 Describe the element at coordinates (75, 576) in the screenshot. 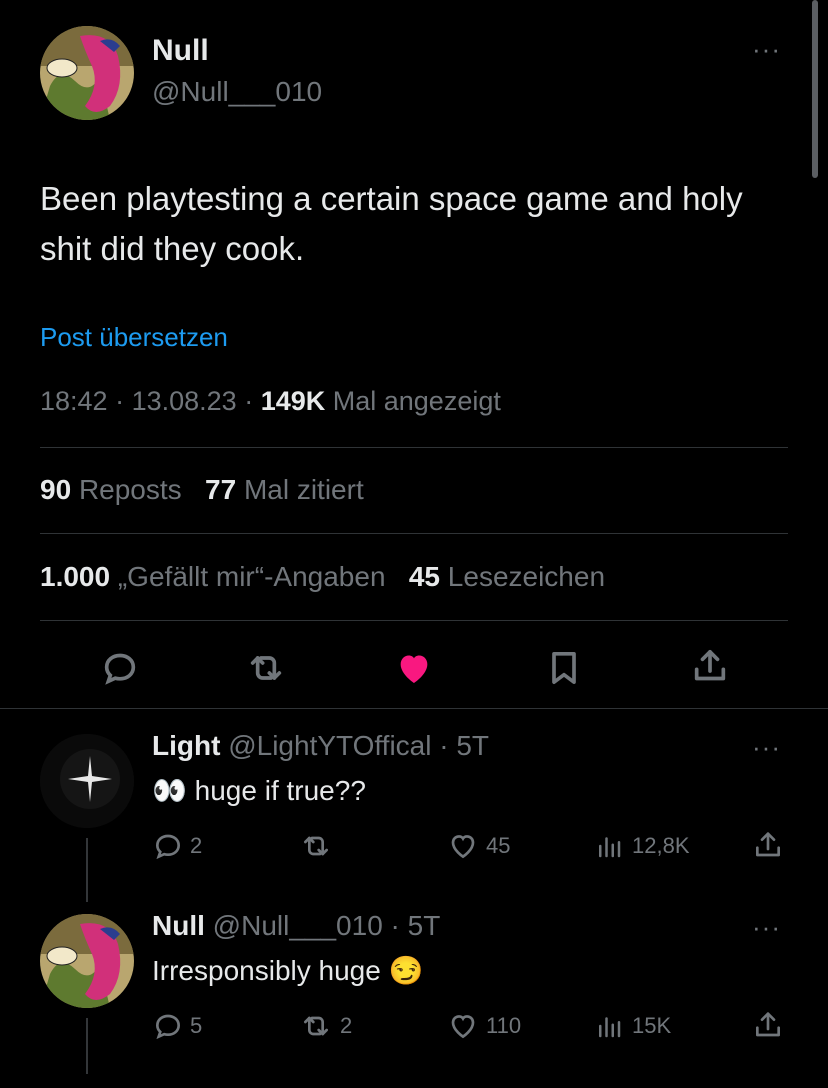

I see `likes-count: 1.000` at that location.